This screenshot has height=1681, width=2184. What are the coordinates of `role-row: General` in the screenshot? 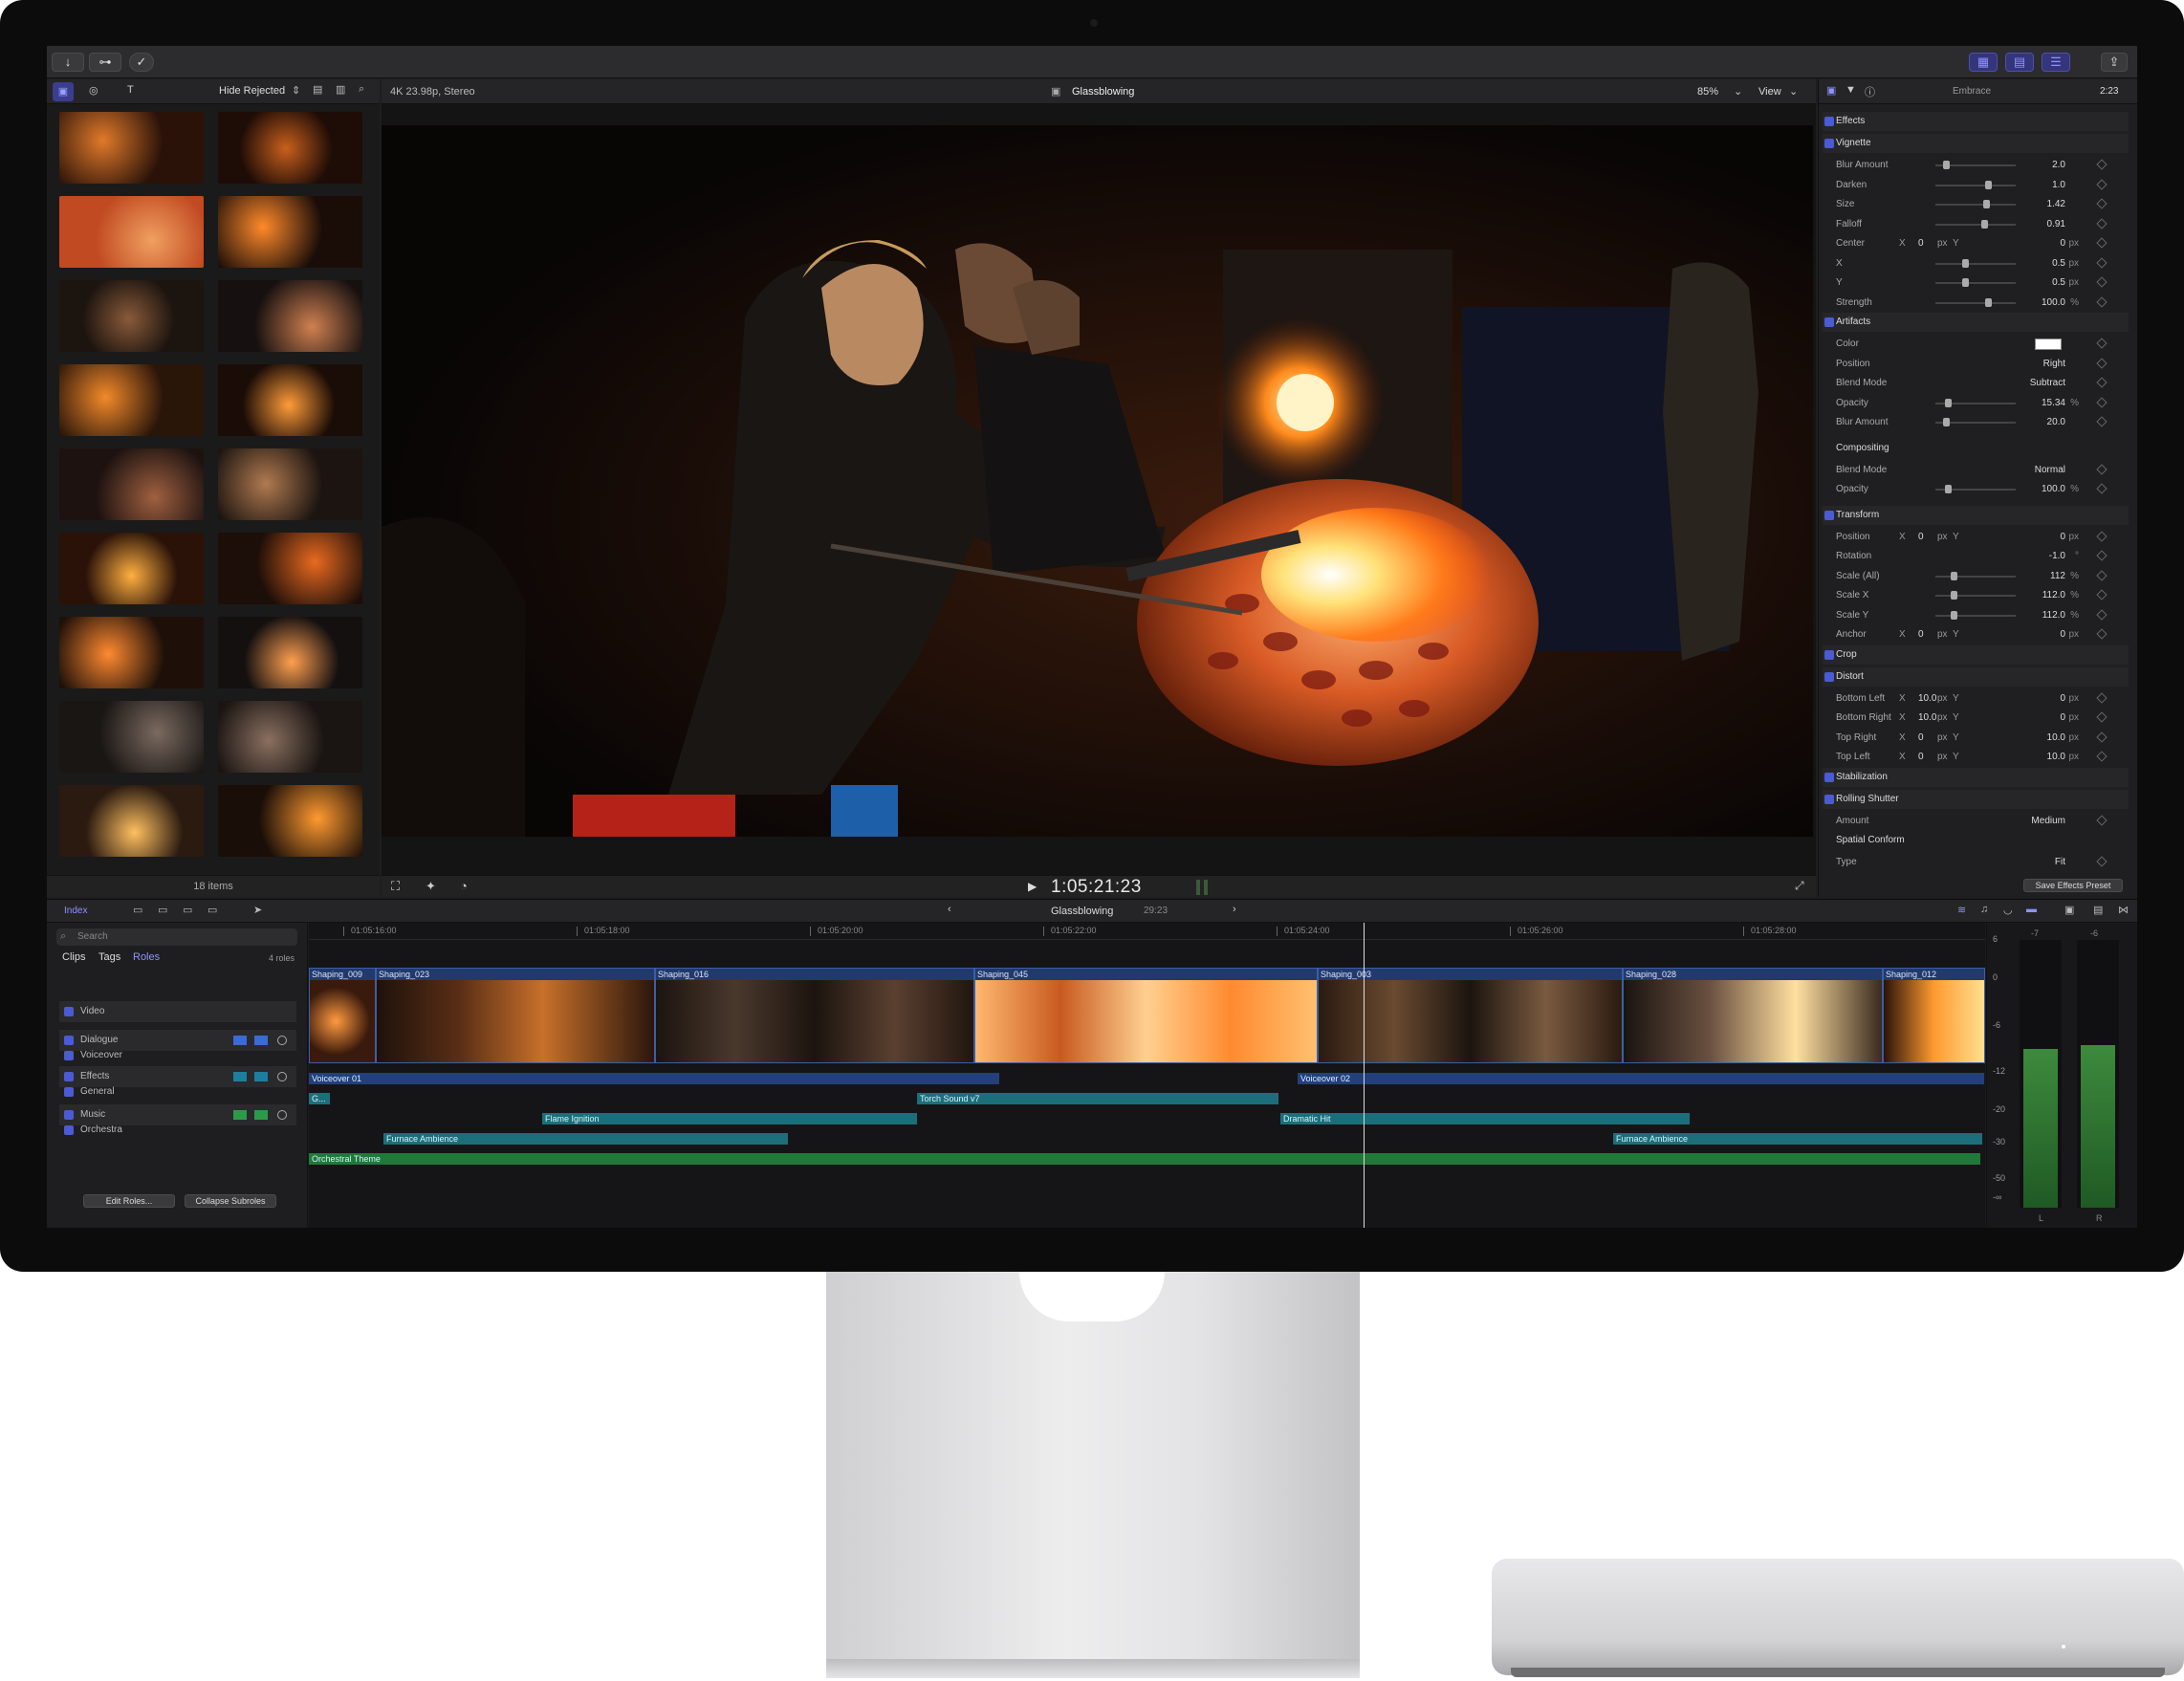 It's located at (178, 1091).